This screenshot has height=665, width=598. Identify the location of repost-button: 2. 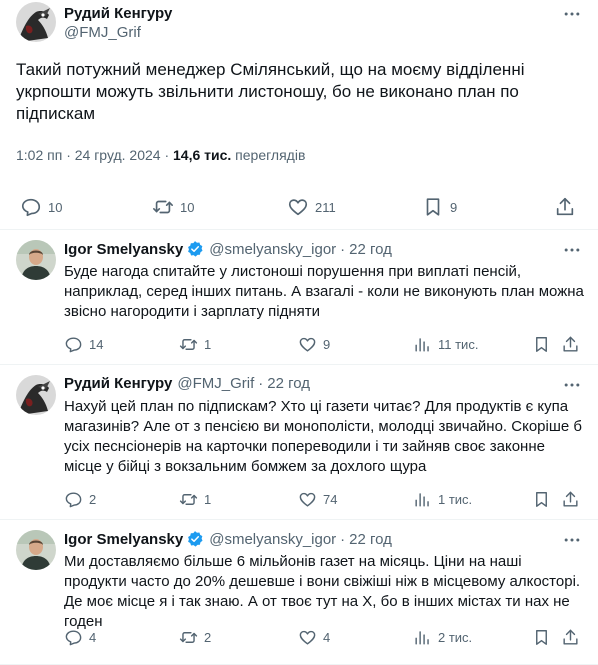
(195, 637).